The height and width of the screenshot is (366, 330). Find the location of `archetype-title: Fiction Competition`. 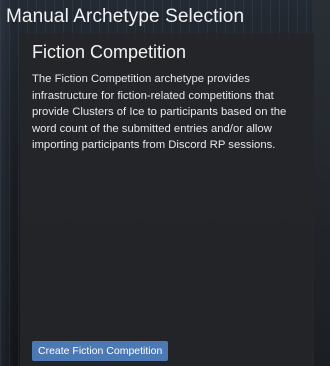

archetype-title: Fiction Competition is located at coordinates (109, 52).